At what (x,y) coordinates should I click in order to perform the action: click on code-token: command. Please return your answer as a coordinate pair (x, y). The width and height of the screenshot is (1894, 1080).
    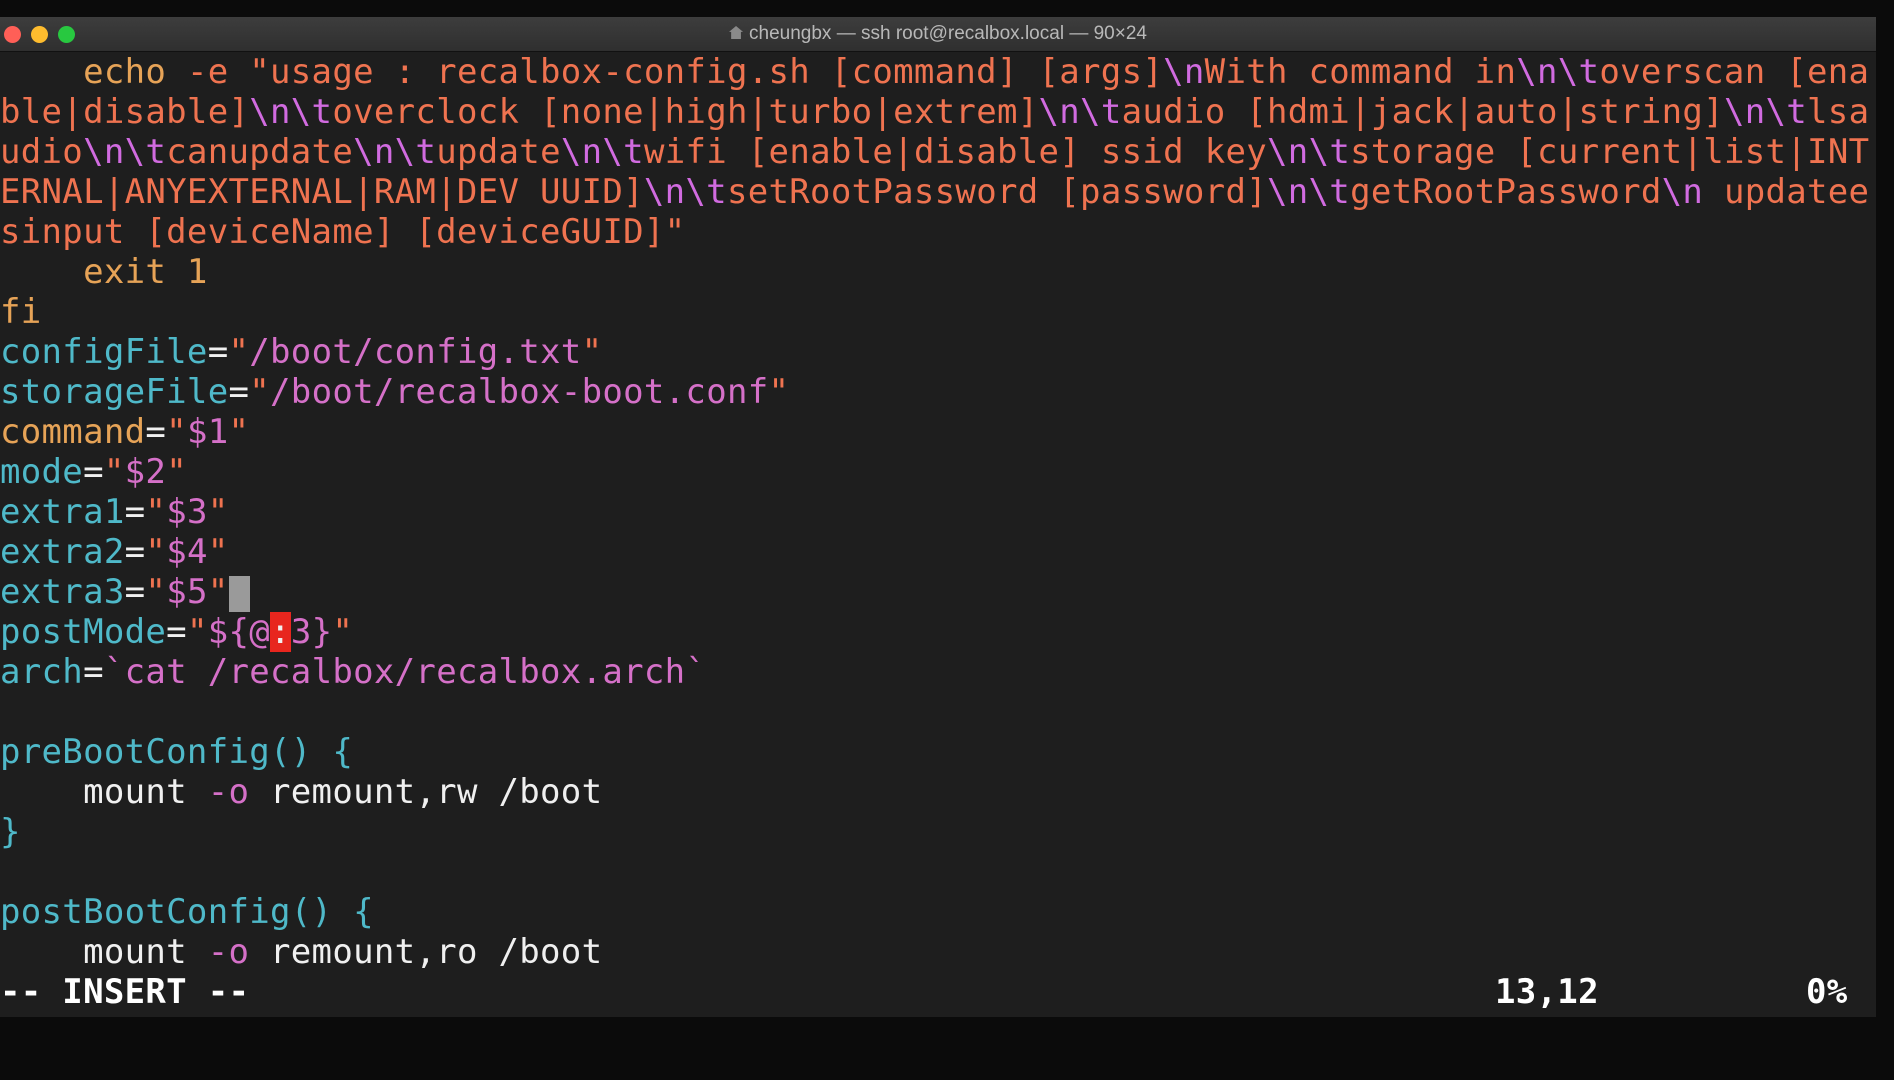
    Looking at the image, I should click on (73, 432).